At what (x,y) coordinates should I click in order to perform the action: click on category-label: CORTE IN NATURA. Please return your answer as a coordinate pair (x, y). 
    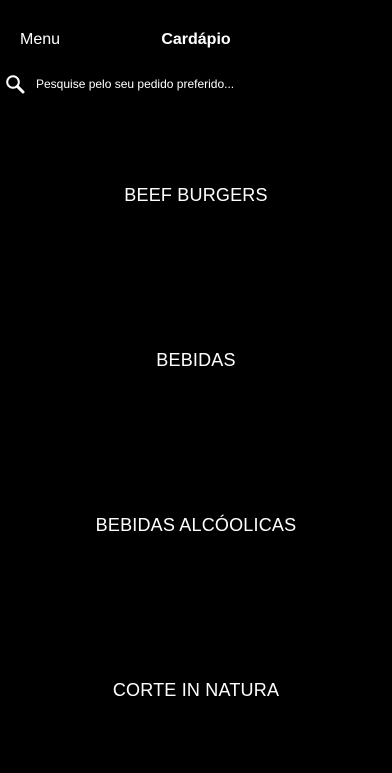
    Looking at the image, I should click on (196, 690).